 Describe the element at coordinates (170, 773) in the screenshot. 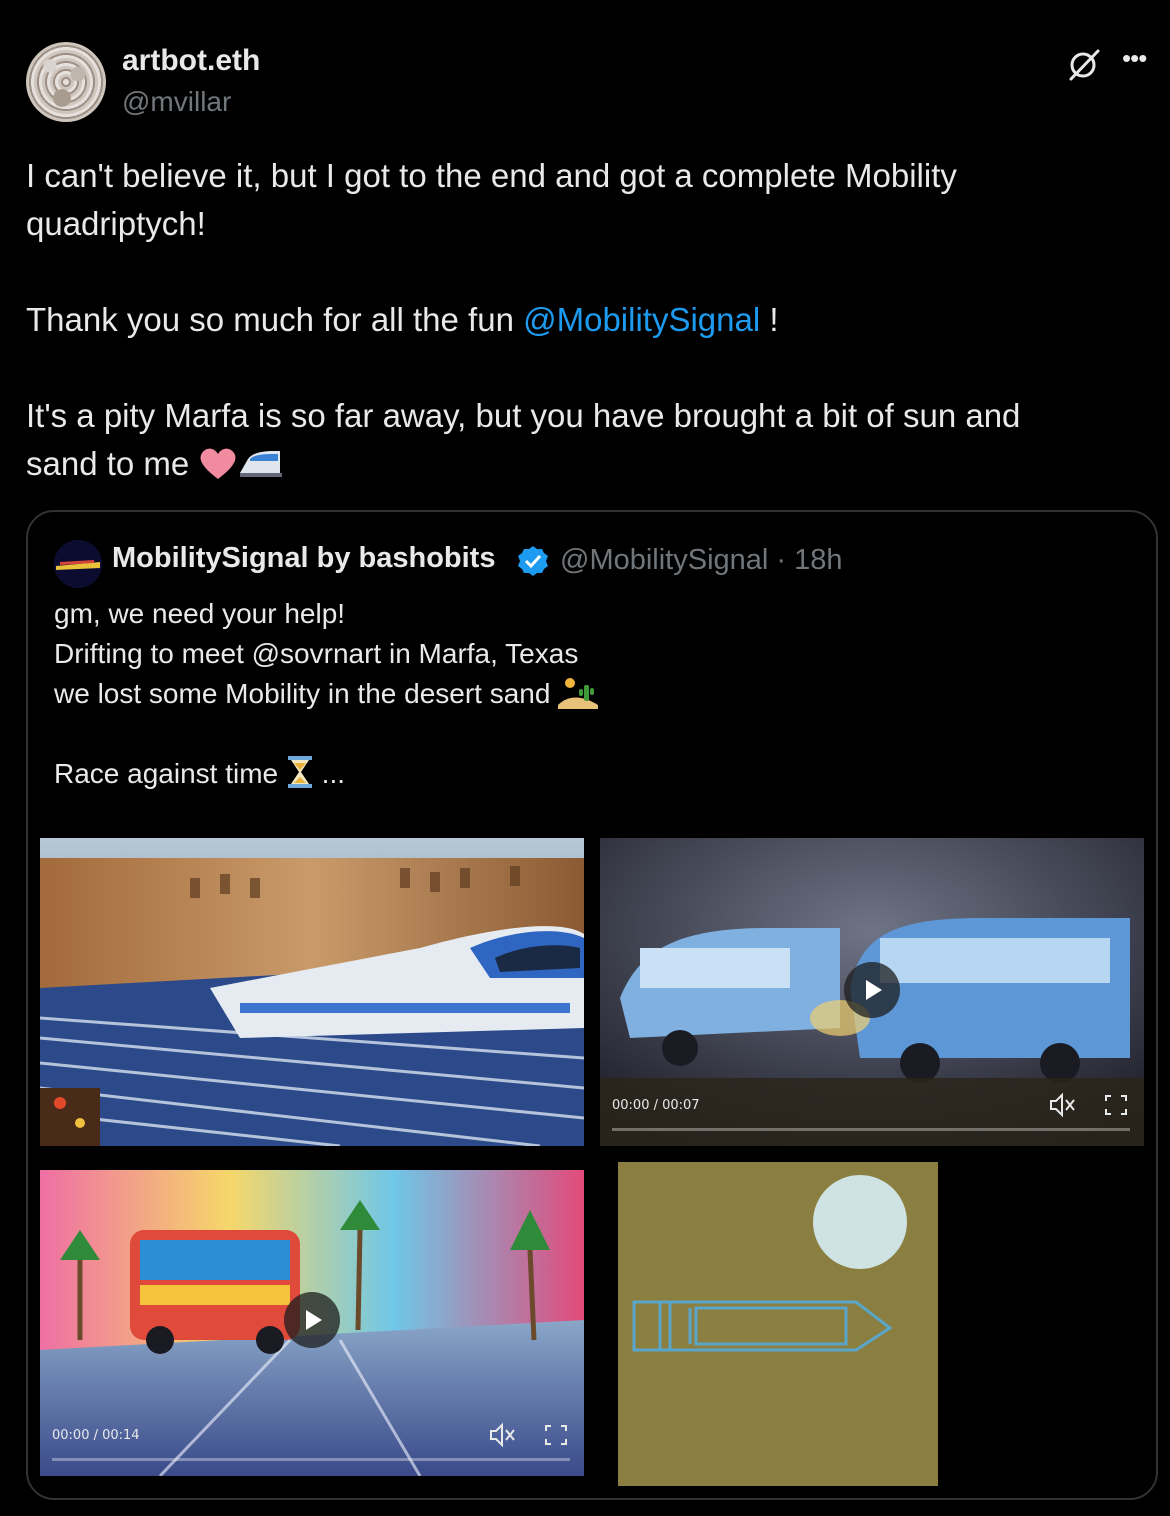

I see `quoted-line-4: Race against time` at that location.